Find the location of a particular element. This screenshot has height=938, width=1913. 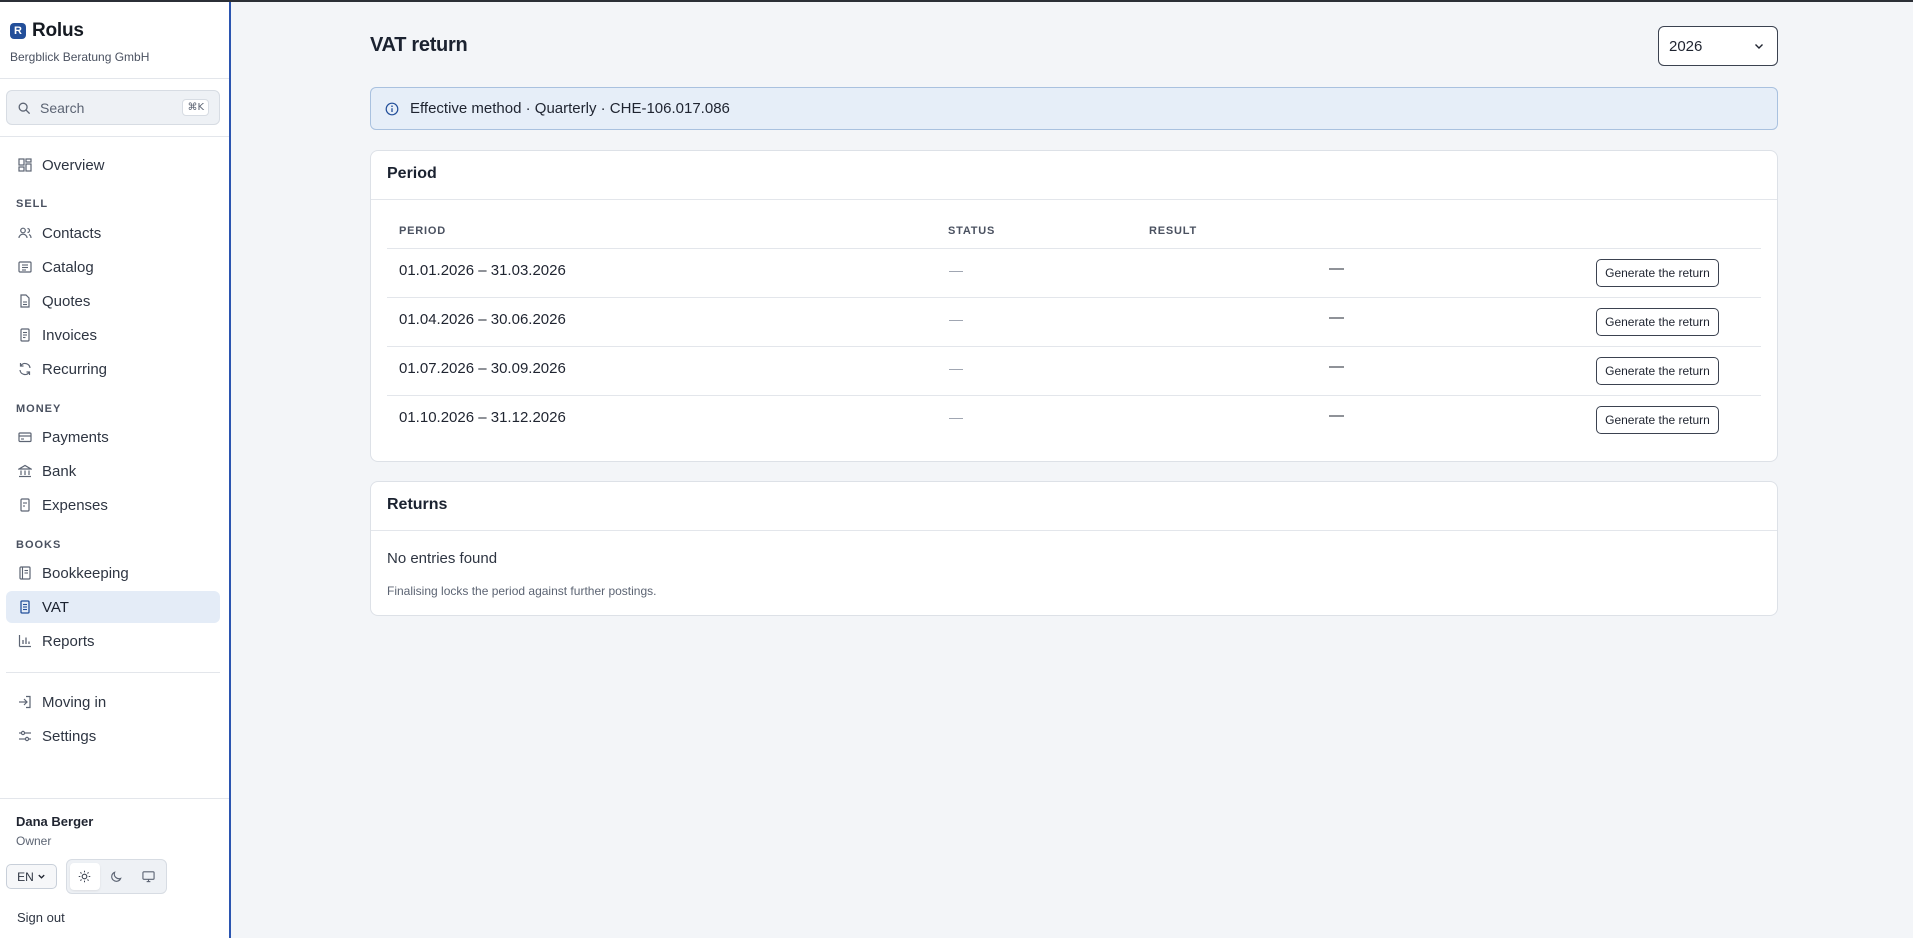

page-title: VAT return is located at coordinates (419, 45).